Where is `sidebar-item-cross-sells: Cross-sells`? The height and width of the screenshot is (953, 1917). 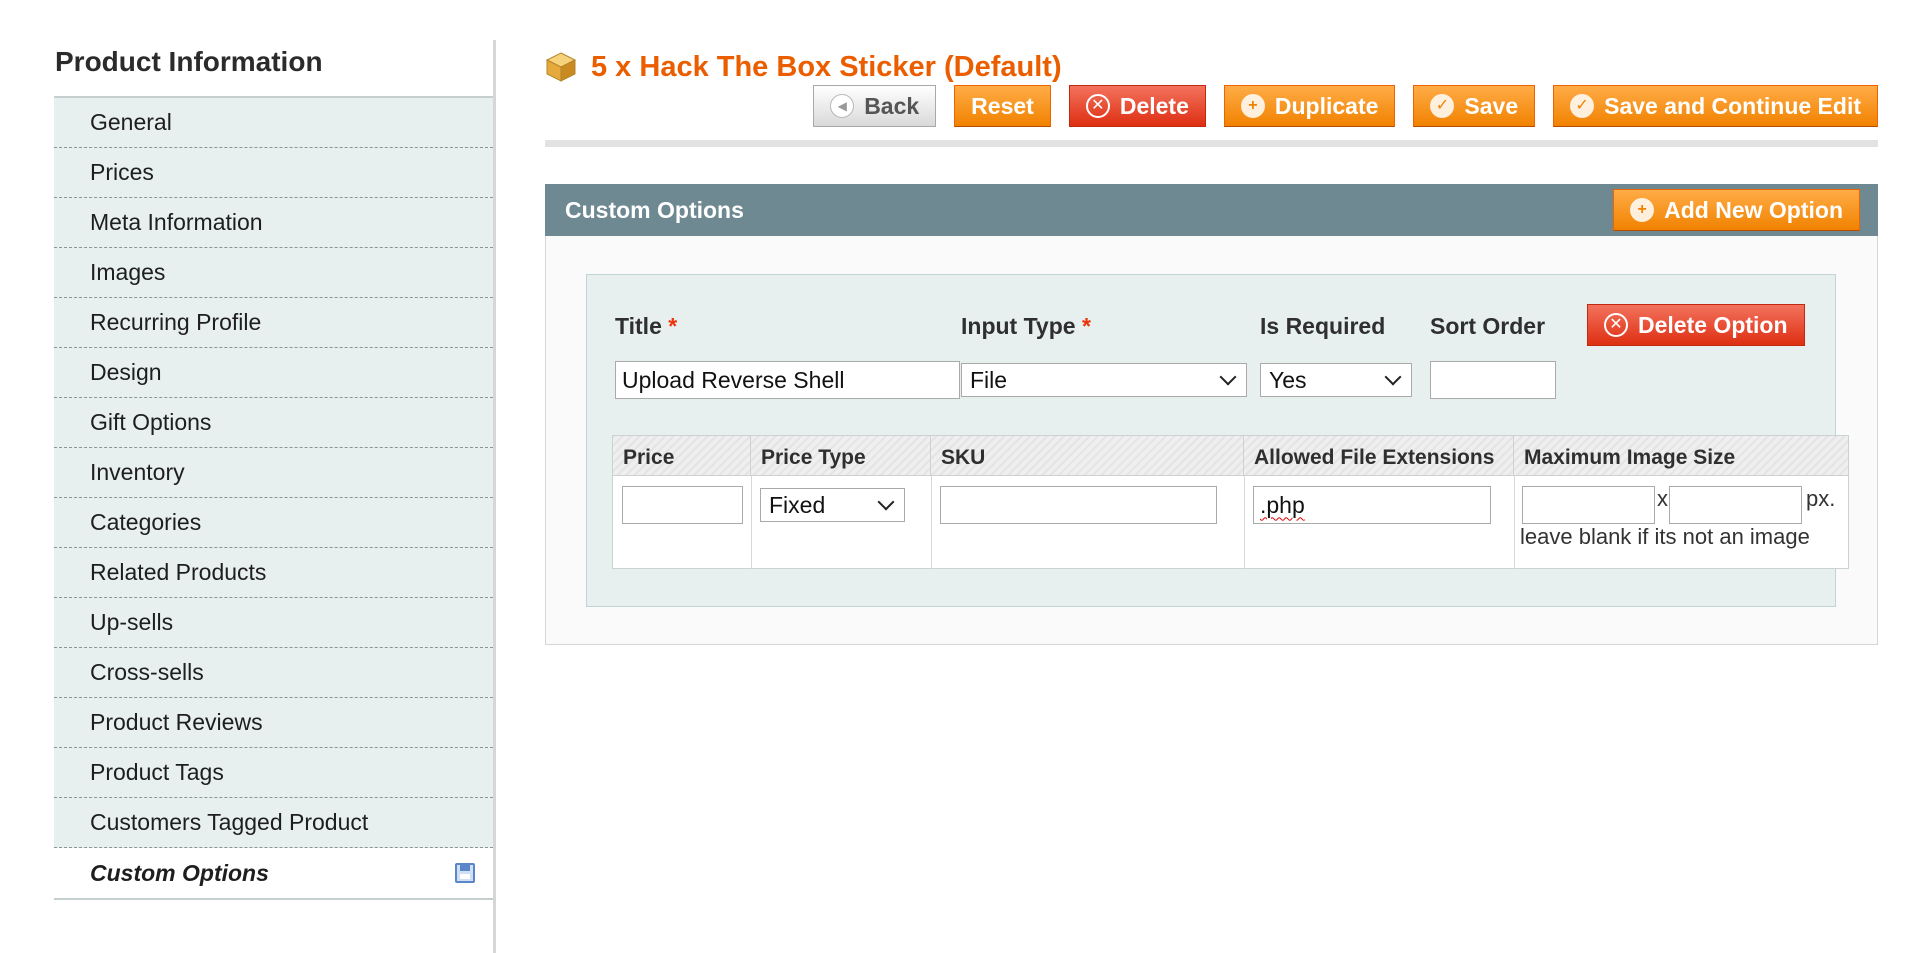
sidebar-item-cross-sells: Cross-sells is located at coordinates (273, 673).